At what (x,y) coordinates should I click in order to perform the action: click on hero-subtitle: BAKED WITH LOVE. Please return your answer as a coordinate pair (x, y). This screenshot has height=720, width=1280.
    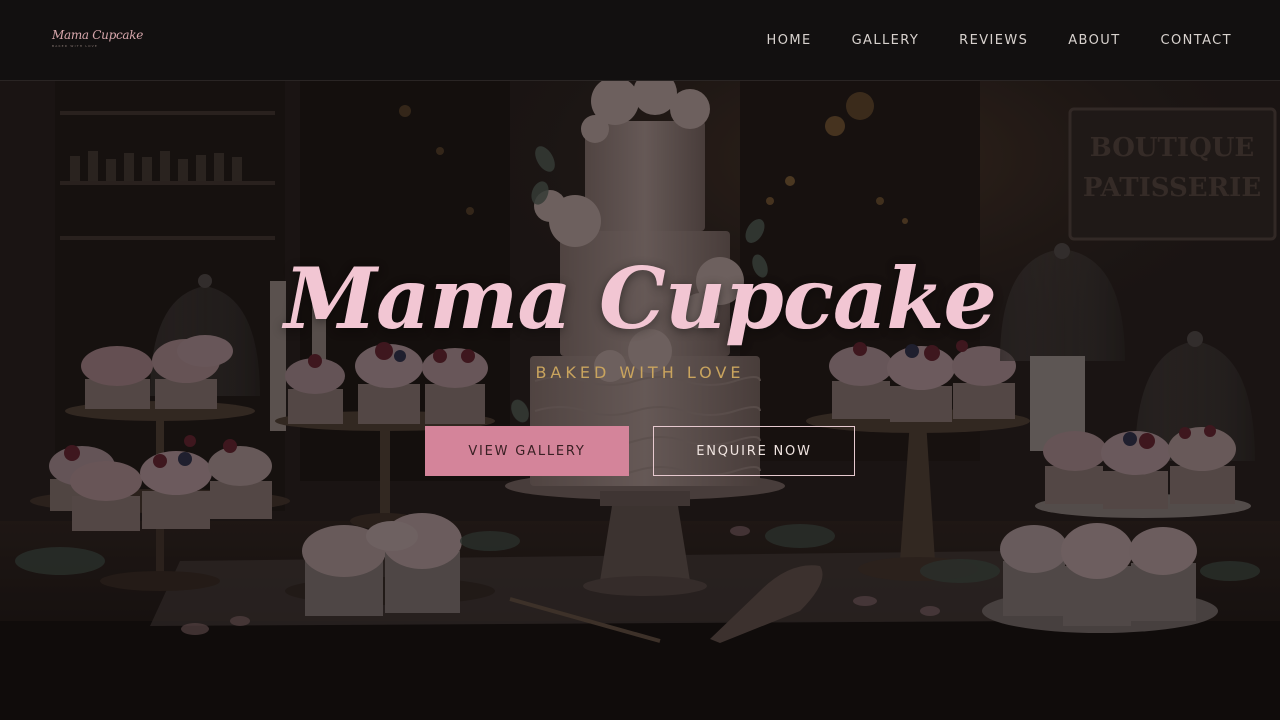
    Looking at the image, I should click on (640, 372).